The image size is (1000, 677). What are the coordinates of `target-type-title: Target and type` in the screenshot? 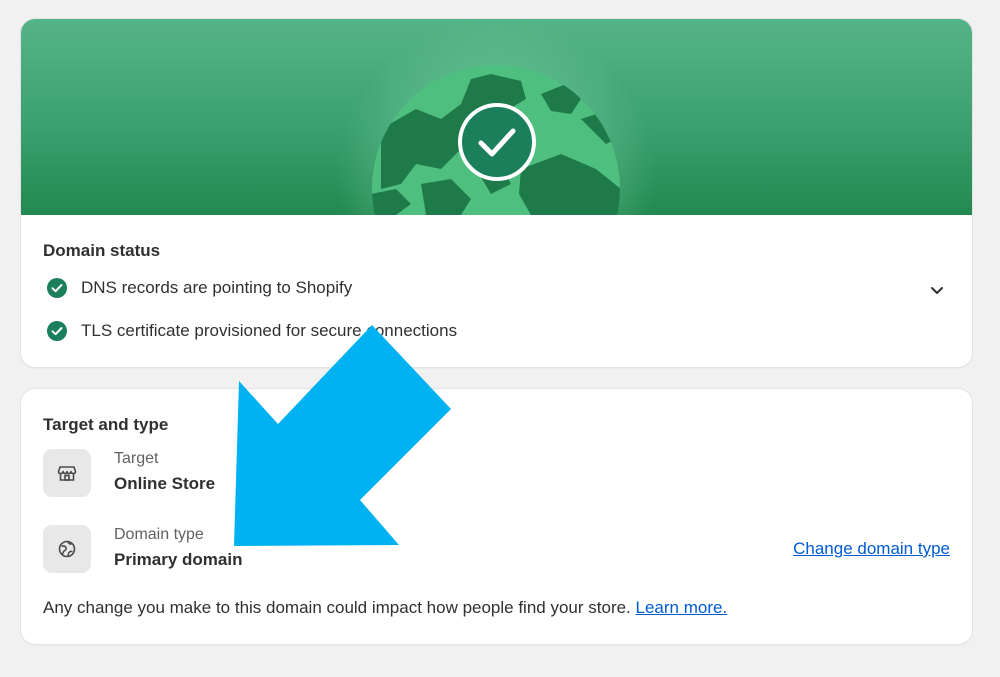 It's located at (106, 424).